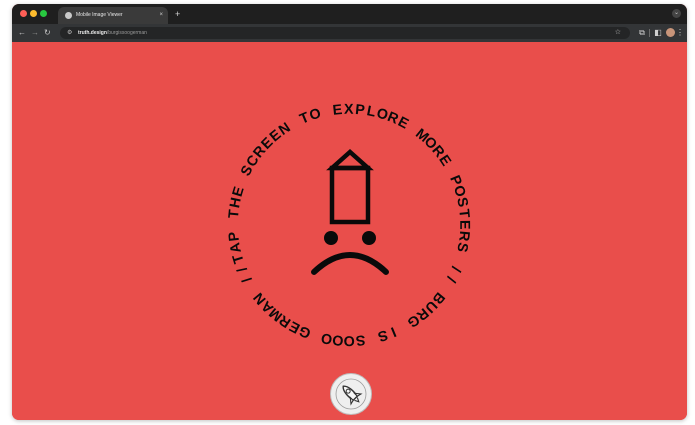 This screenshot has width=695, height=425. Describe the element at coordinates (676, 13) in the screenshot. I see `tab-search-button: ⌄` at that location.